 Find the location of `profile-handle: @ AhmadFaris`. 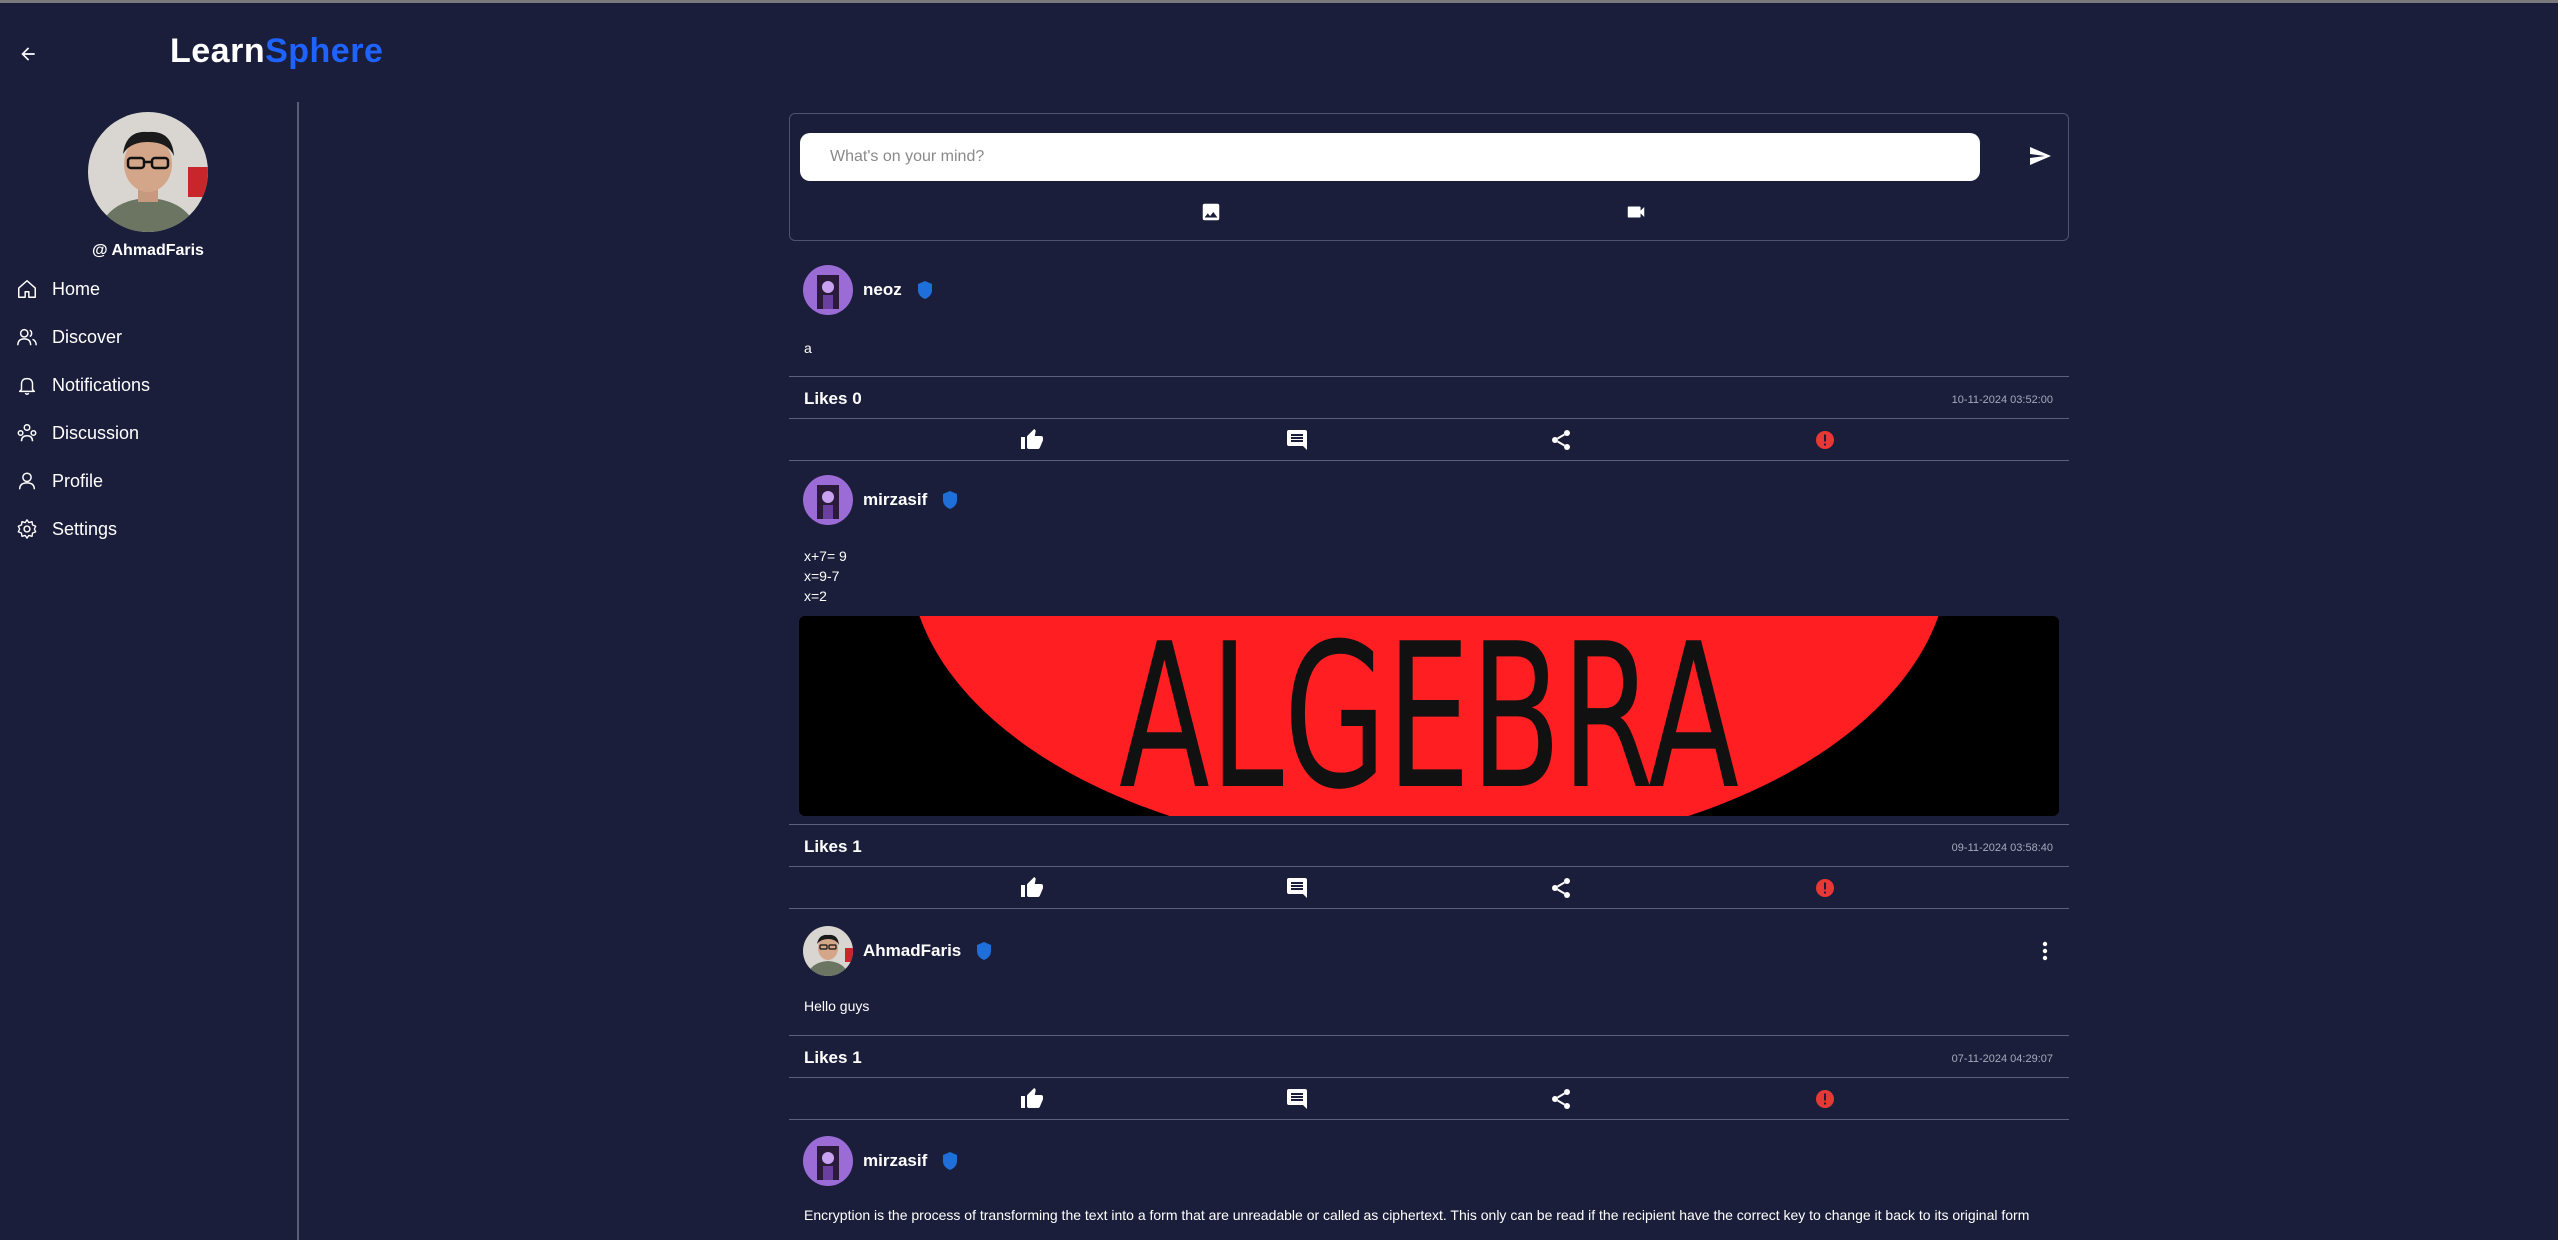

profile-handle: @ AhmadFaris is located at coordinates (148, 250).